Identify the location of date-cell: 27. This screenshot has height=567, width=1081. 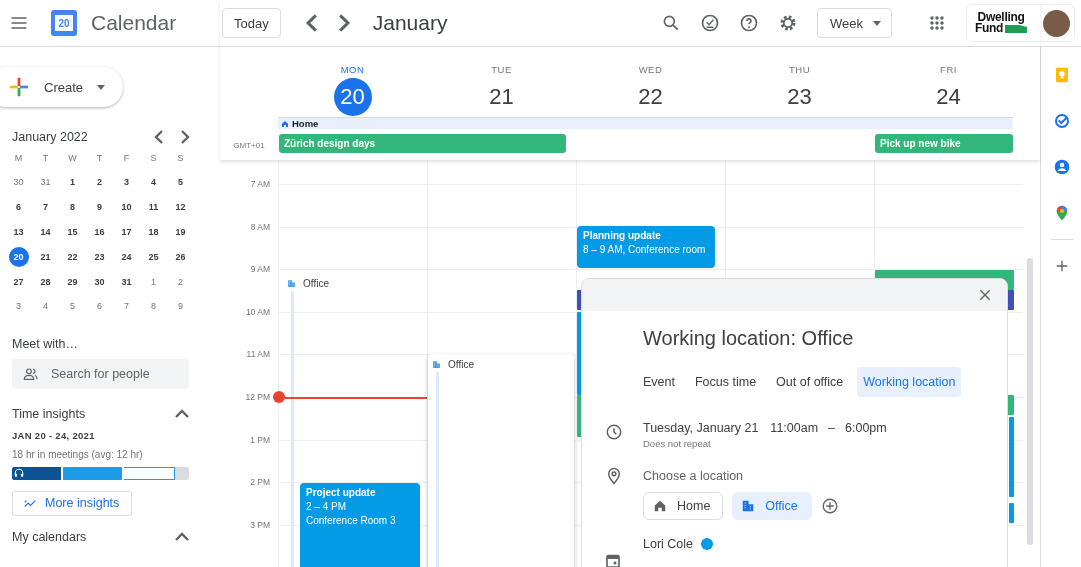
(18, 281).